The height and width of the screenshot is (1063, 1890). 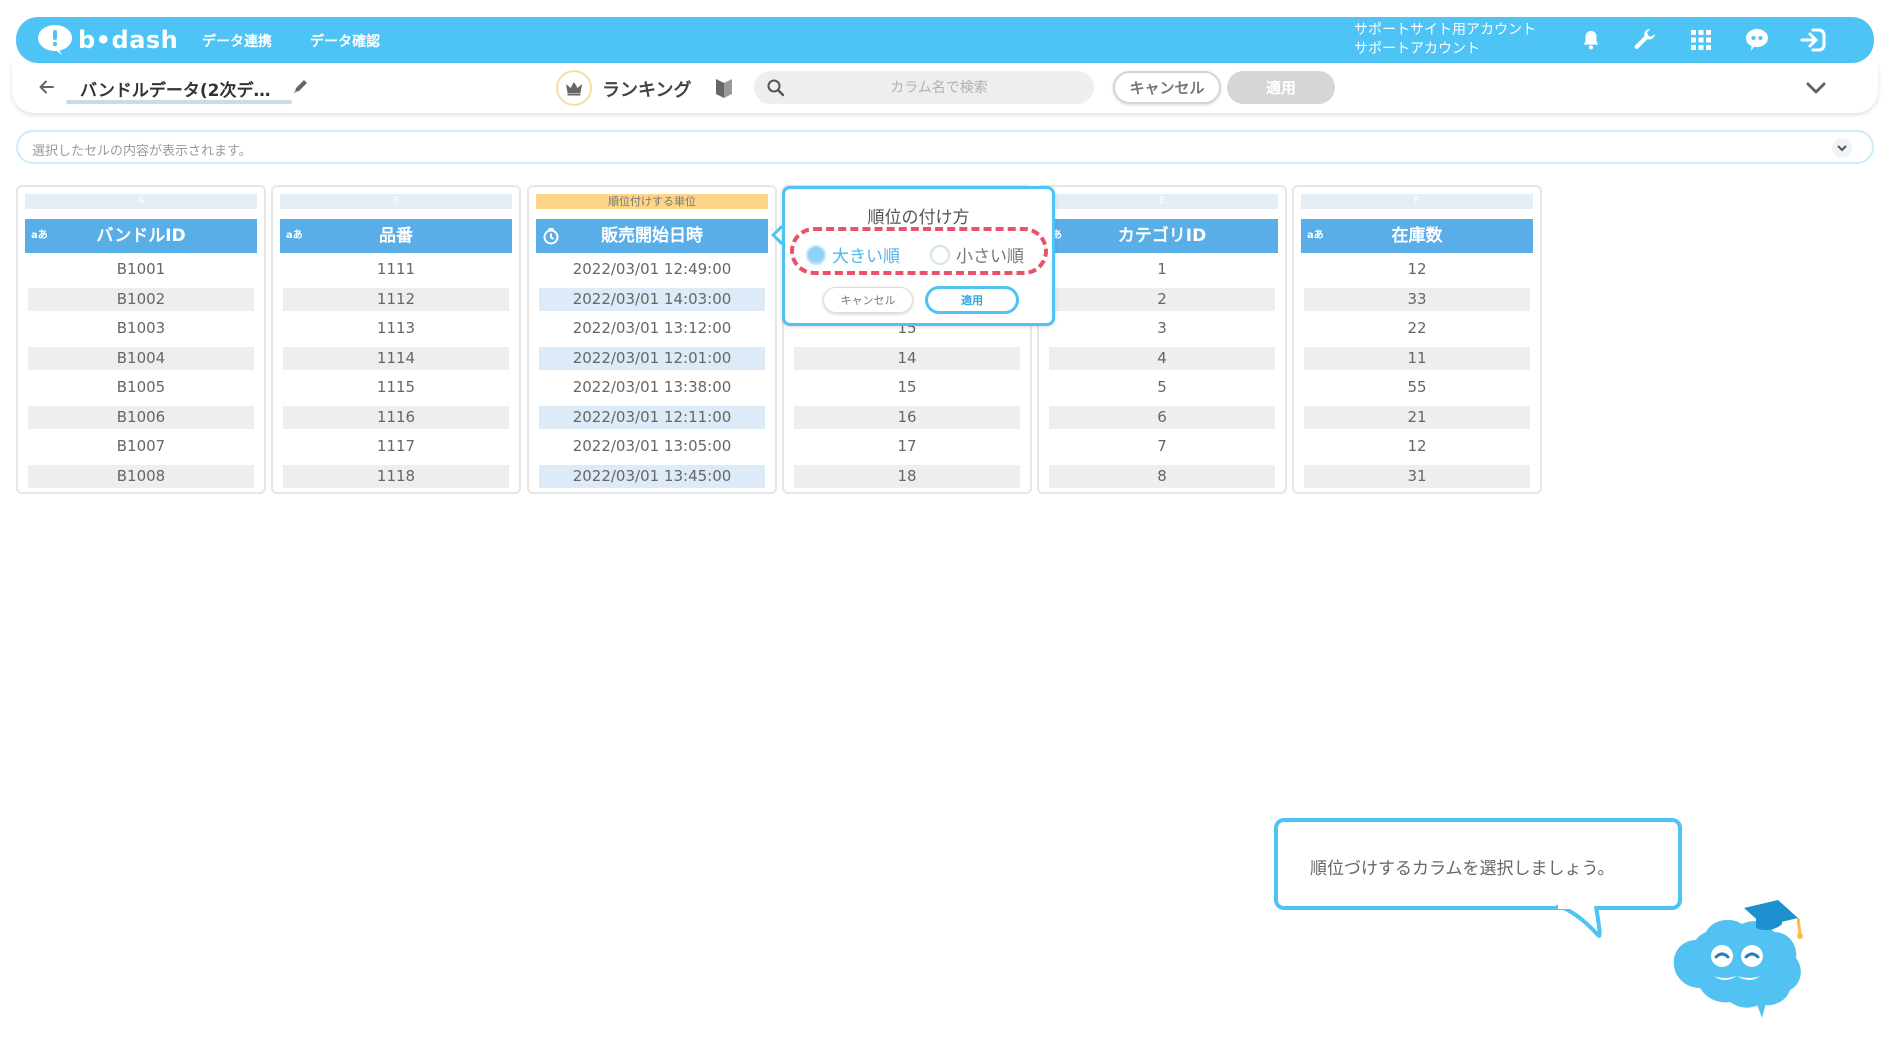 What do you see at coordinates (1701, 40) in the screenshot?
I see `apps-grid-icon` at bounding box center [1701, 40].